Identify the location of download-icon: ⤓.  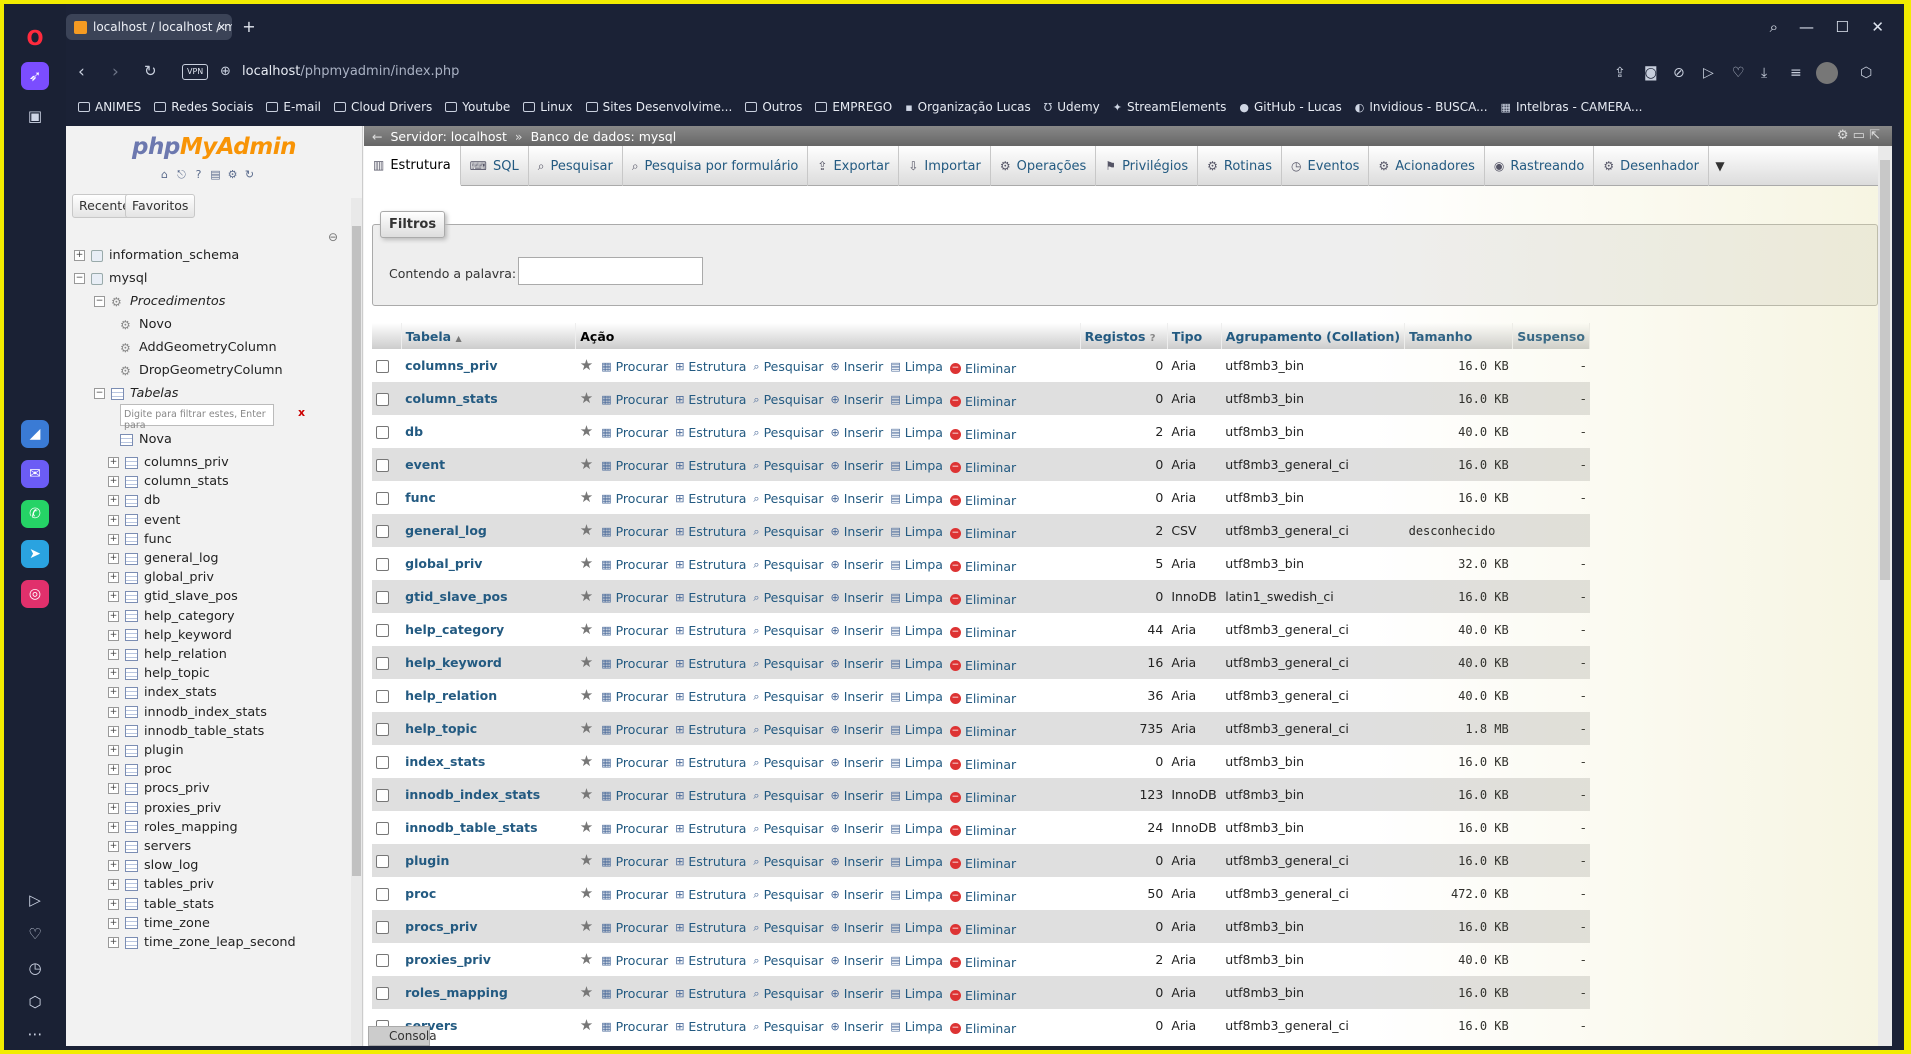
(1764, 73).